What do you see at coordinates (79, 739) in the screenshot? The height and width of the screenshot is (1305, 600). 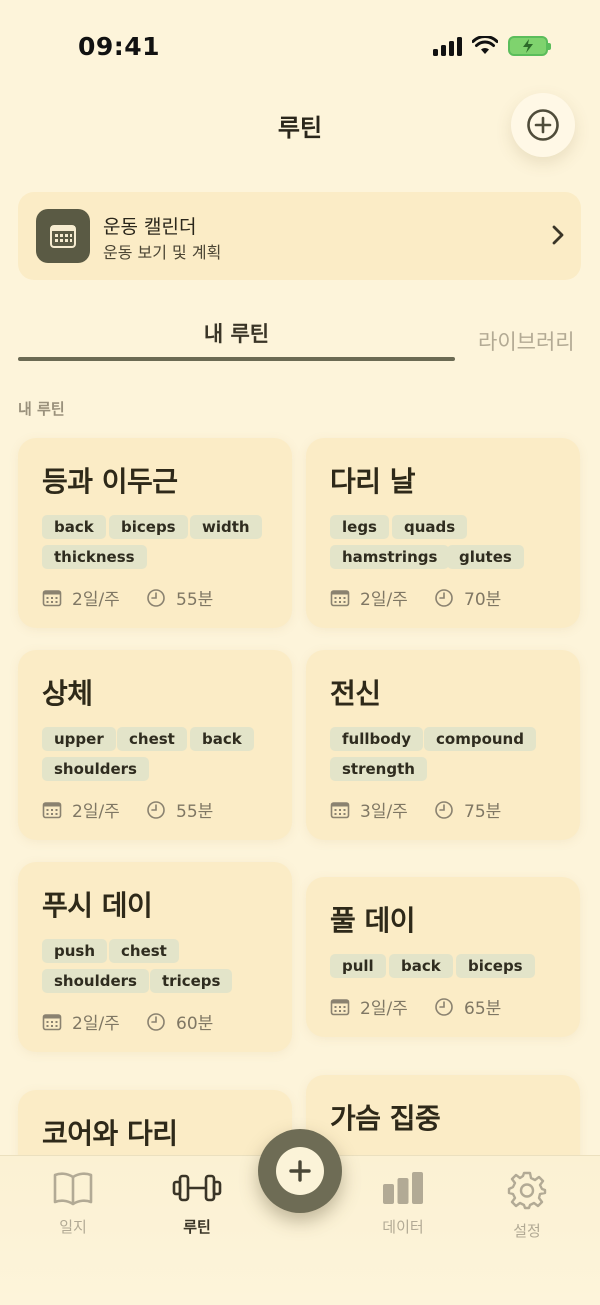 I see `routine-tag: upper` at bounding box center [79, 739].